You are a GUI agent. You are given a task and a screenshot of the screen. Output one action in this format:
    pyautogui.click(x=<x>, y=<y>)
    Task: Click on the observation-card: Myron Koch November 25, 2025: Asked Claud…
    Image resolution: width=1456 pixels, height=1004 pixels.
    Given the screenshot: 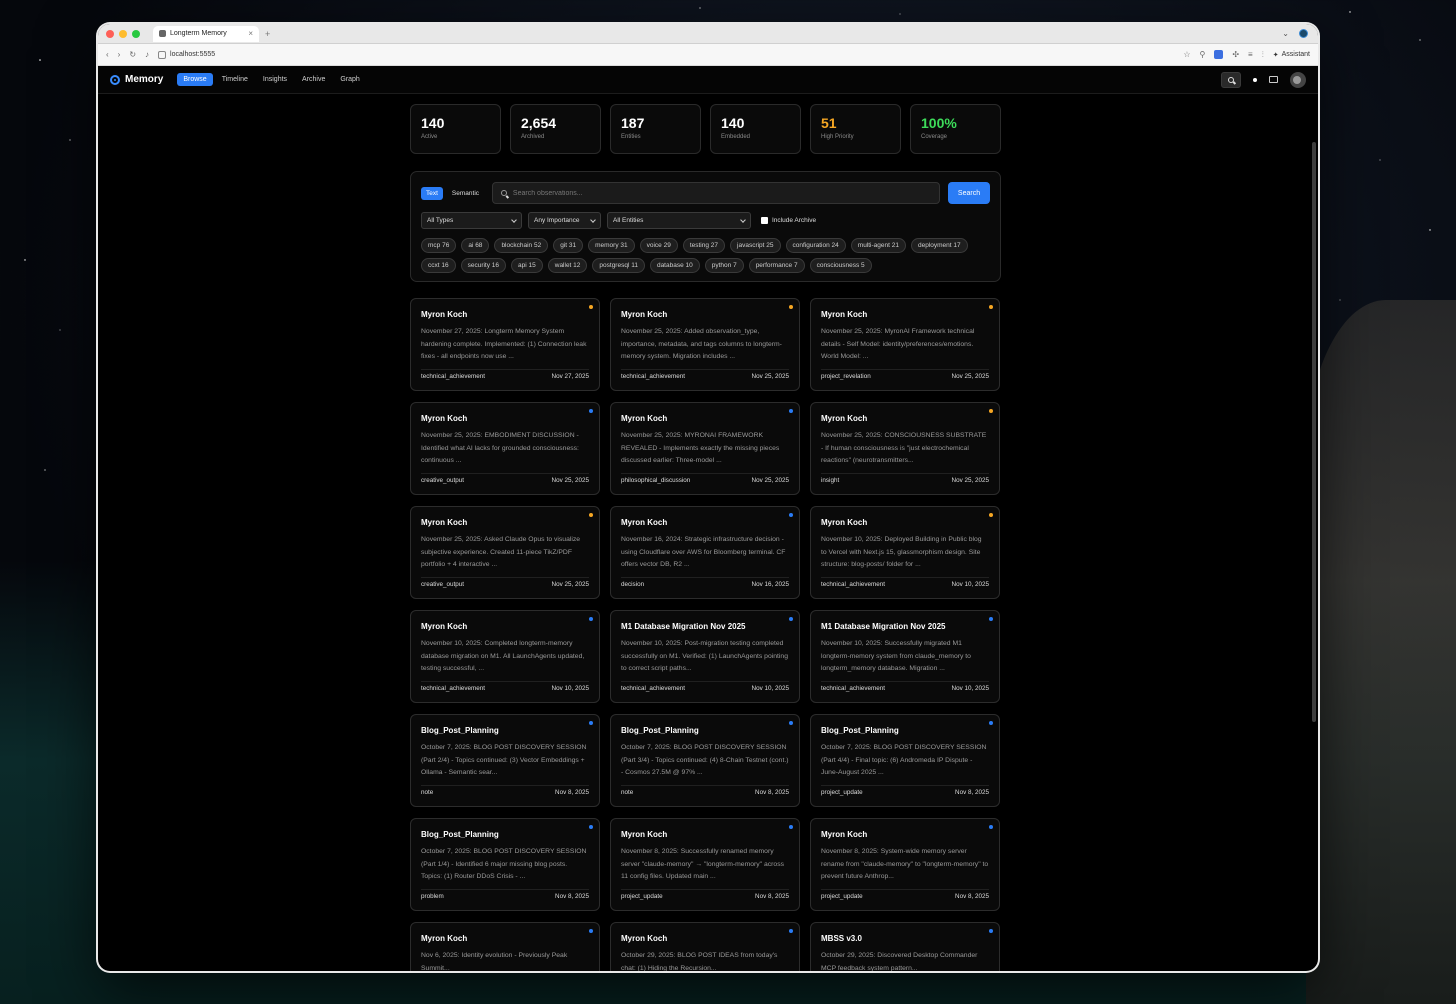 What is the action you would take?
    pyautogui.click(x=505, y=552)
    